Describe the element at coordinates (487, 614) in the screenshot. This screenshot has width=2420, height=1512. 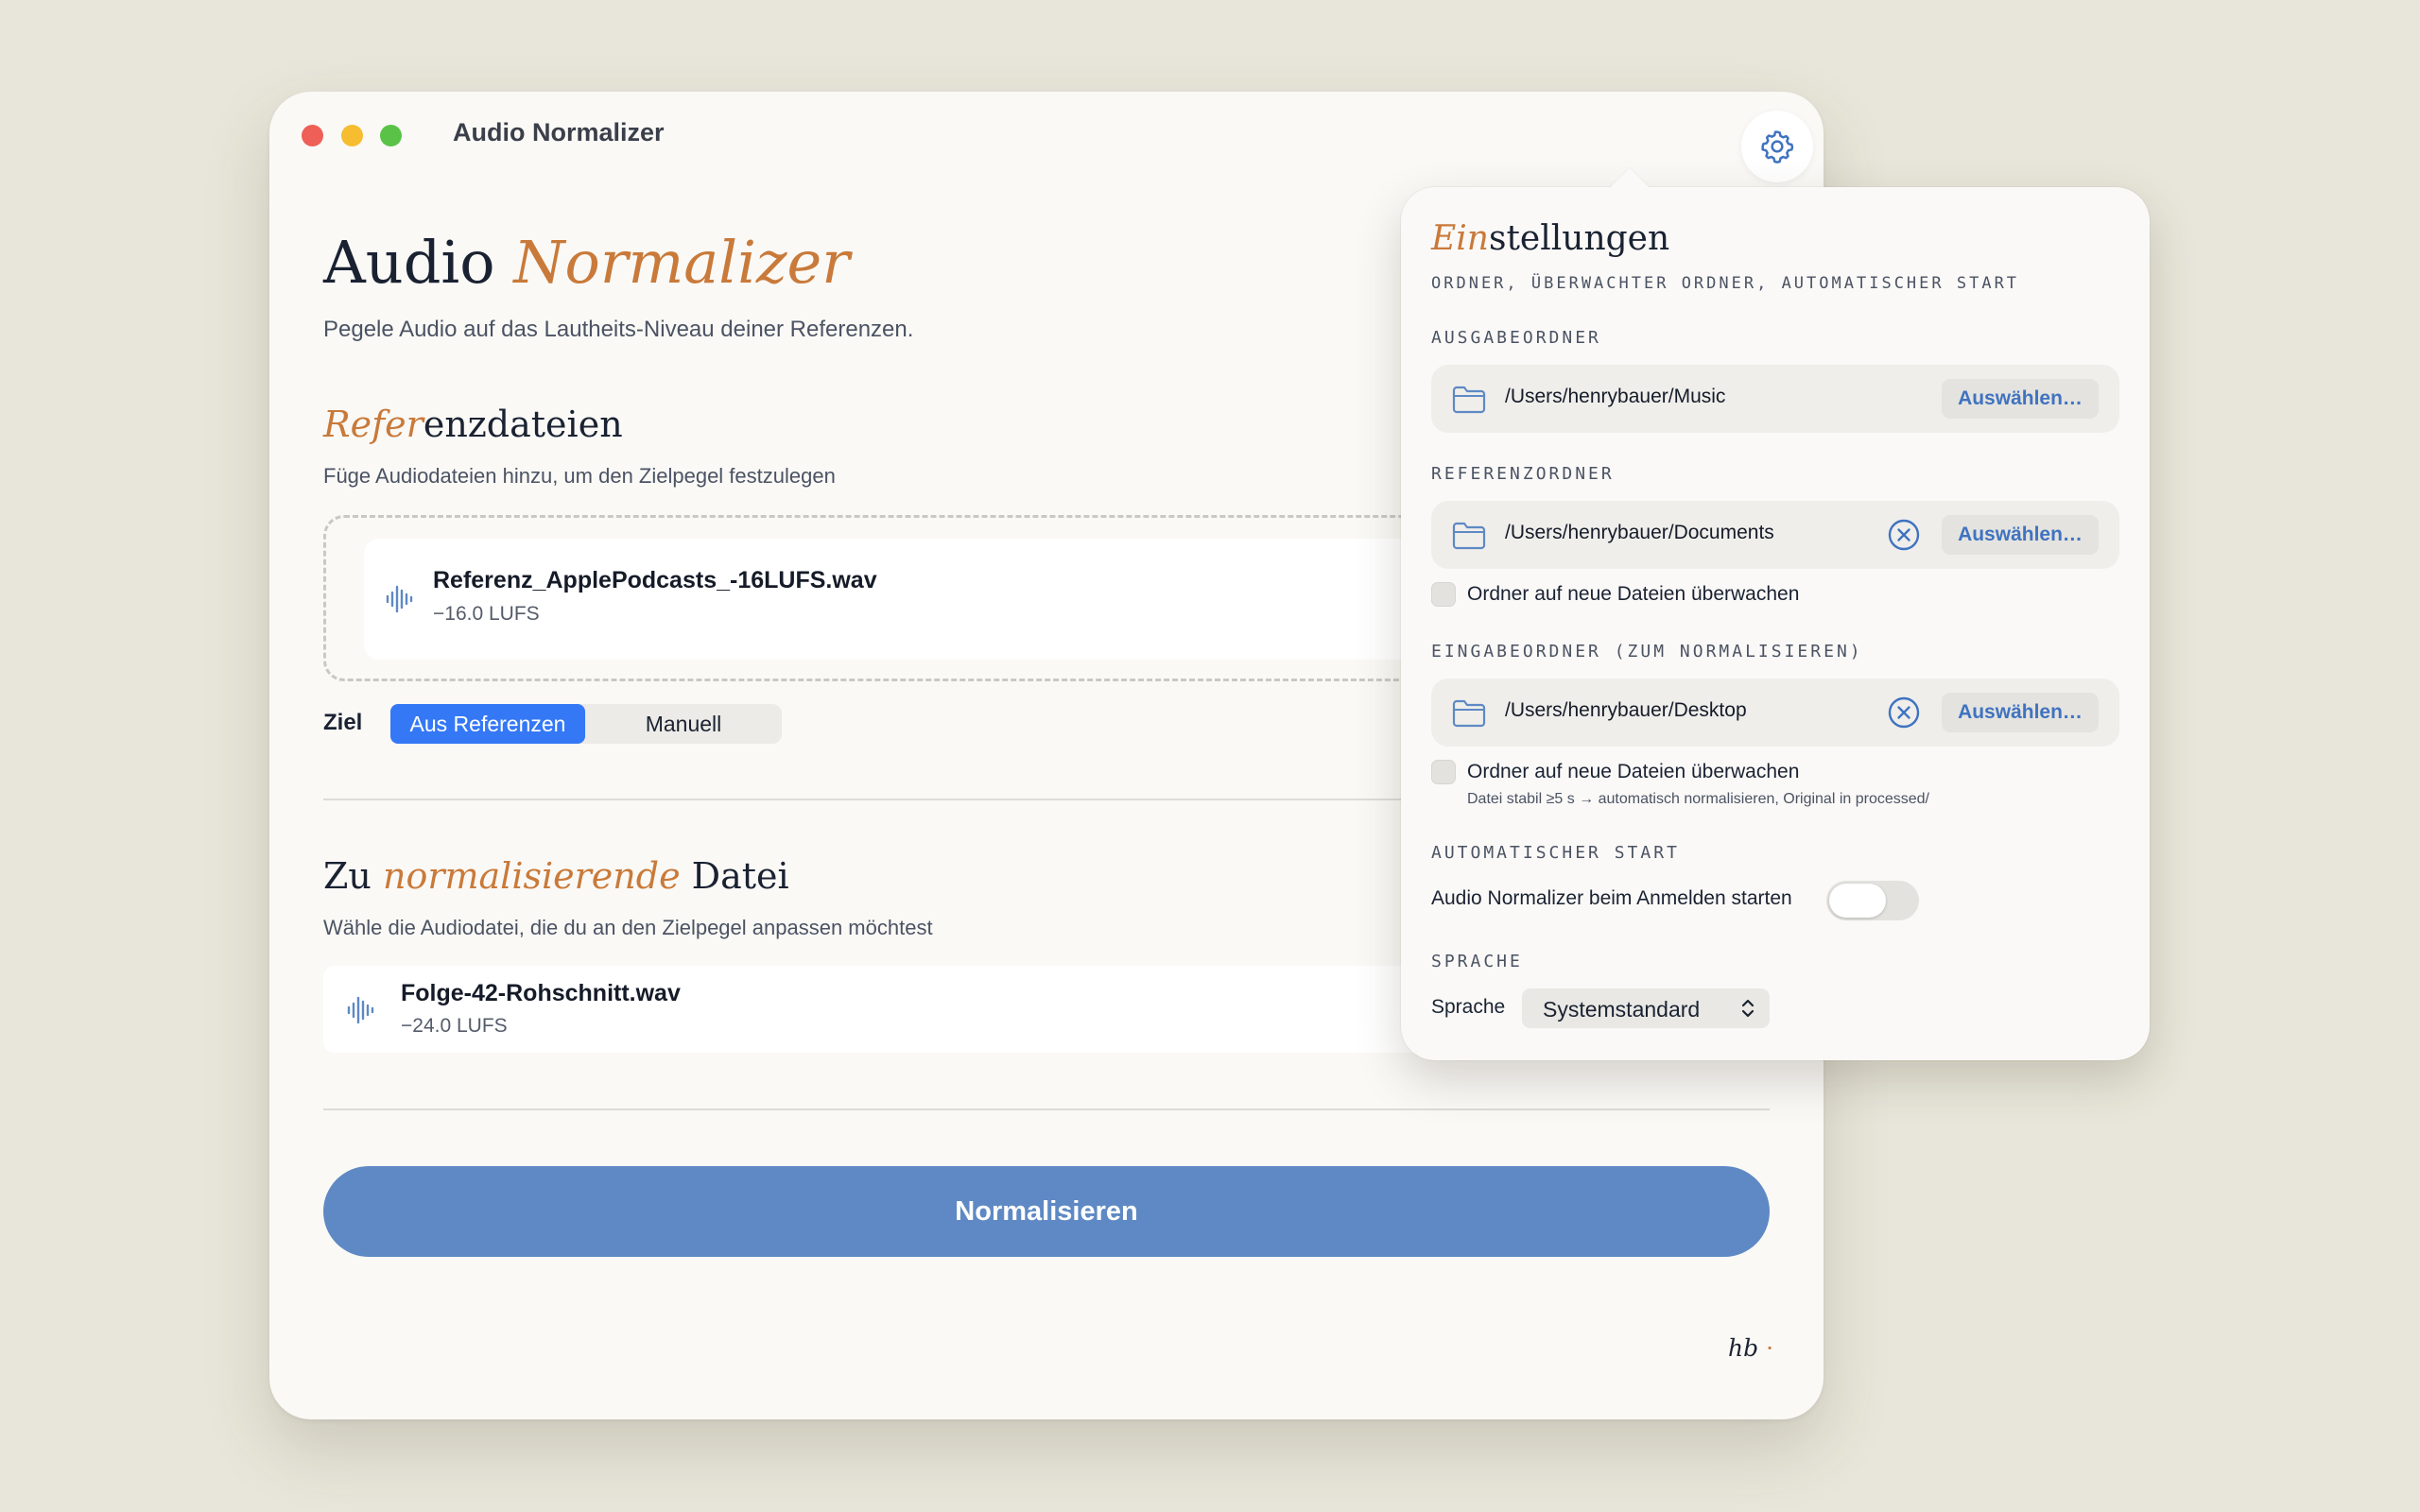
I see `reference-file-loudness: −16.0 LUFS` at that location.